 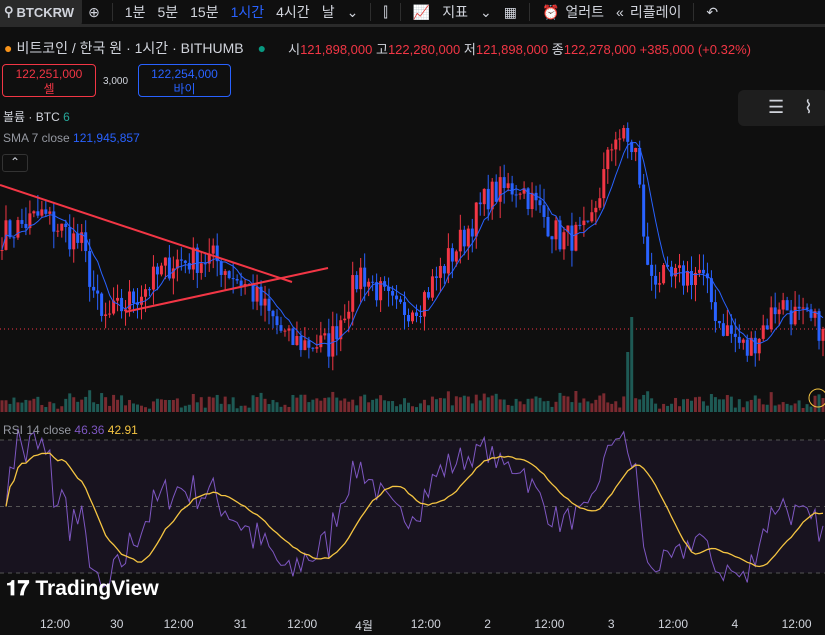 I want to click on collapse-legend-button: ⌃, so click(x=15, y=163).